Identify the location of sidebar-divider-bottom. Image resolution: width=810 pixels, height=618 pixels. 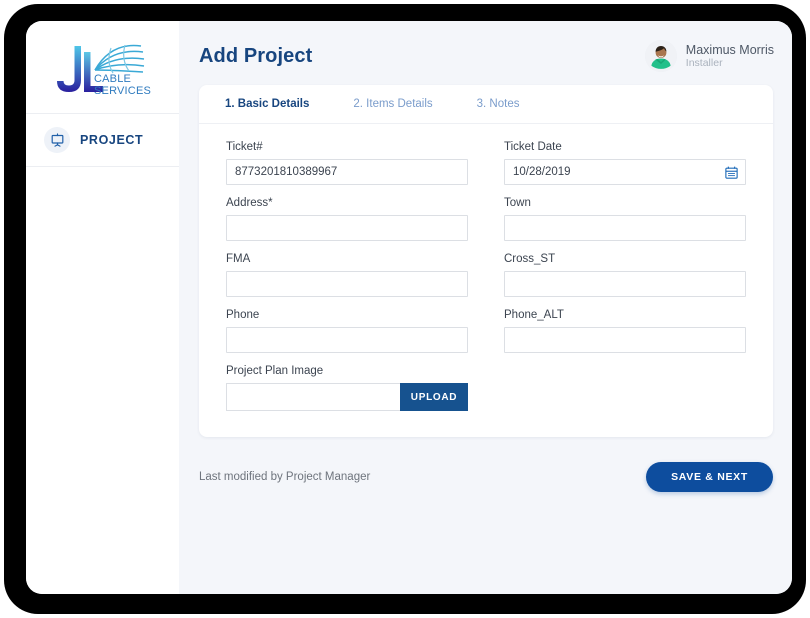
(102, 166).